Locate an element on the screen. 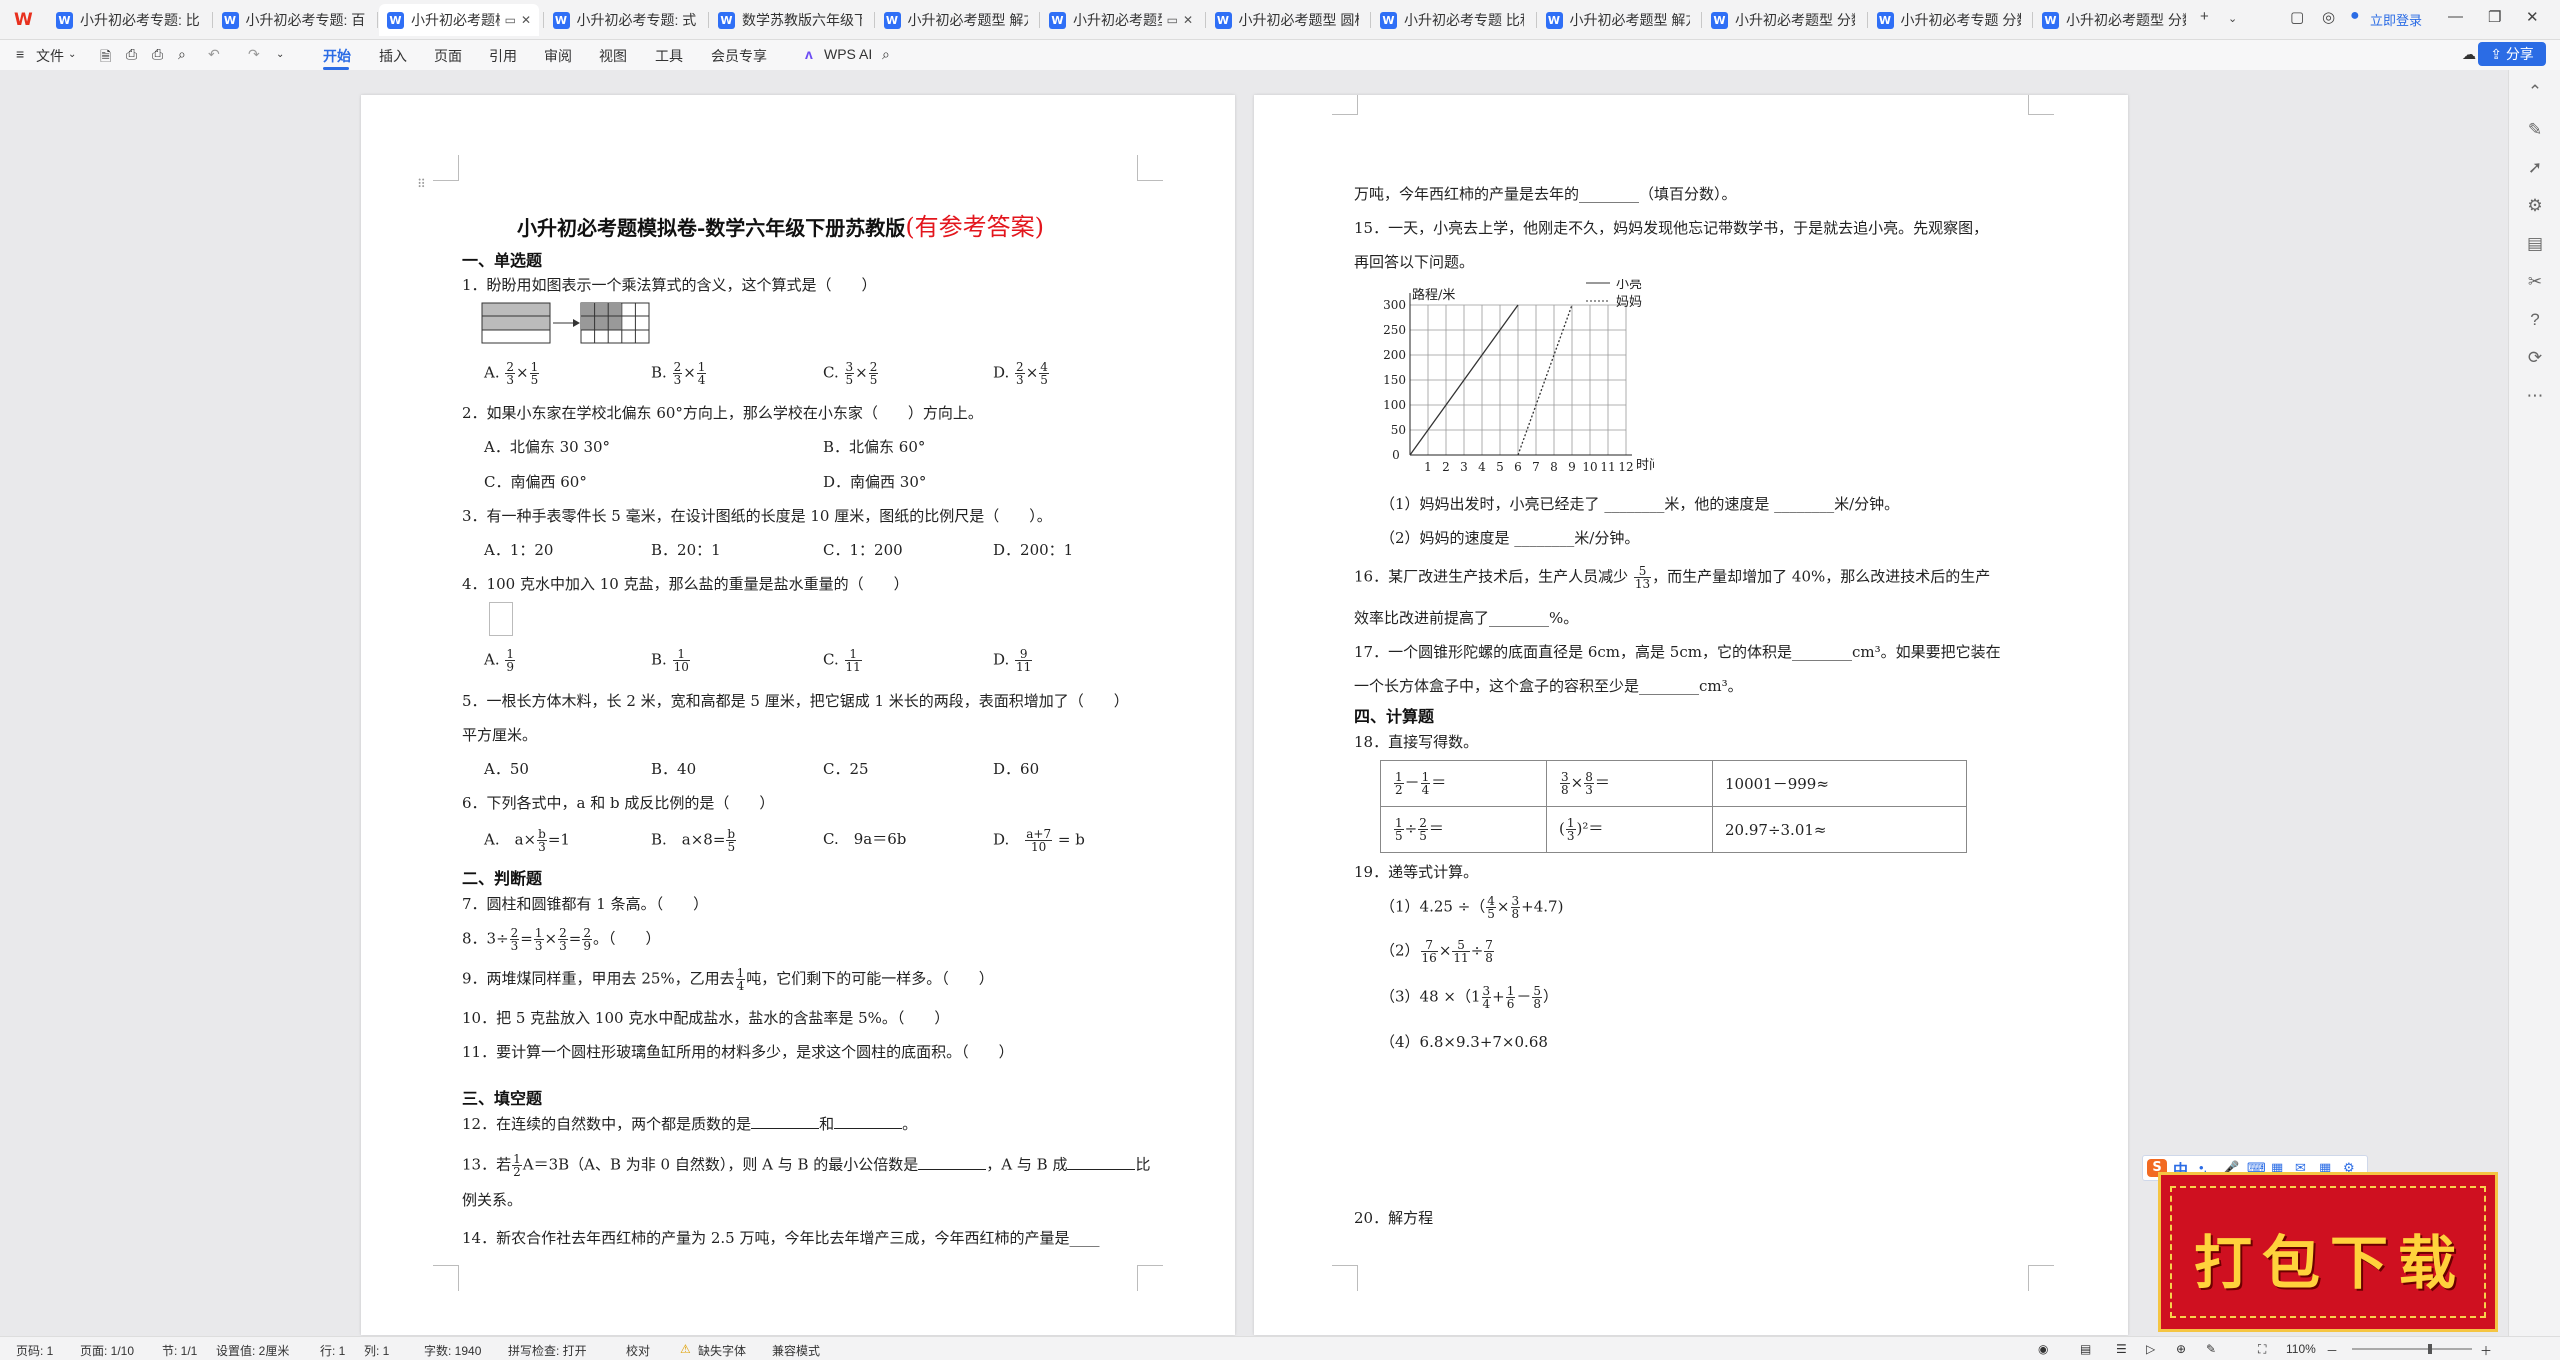 The height and width of the screenshot is (1360, 2560). user-avatar-icon: ● is located at coordinates (2355, 16).